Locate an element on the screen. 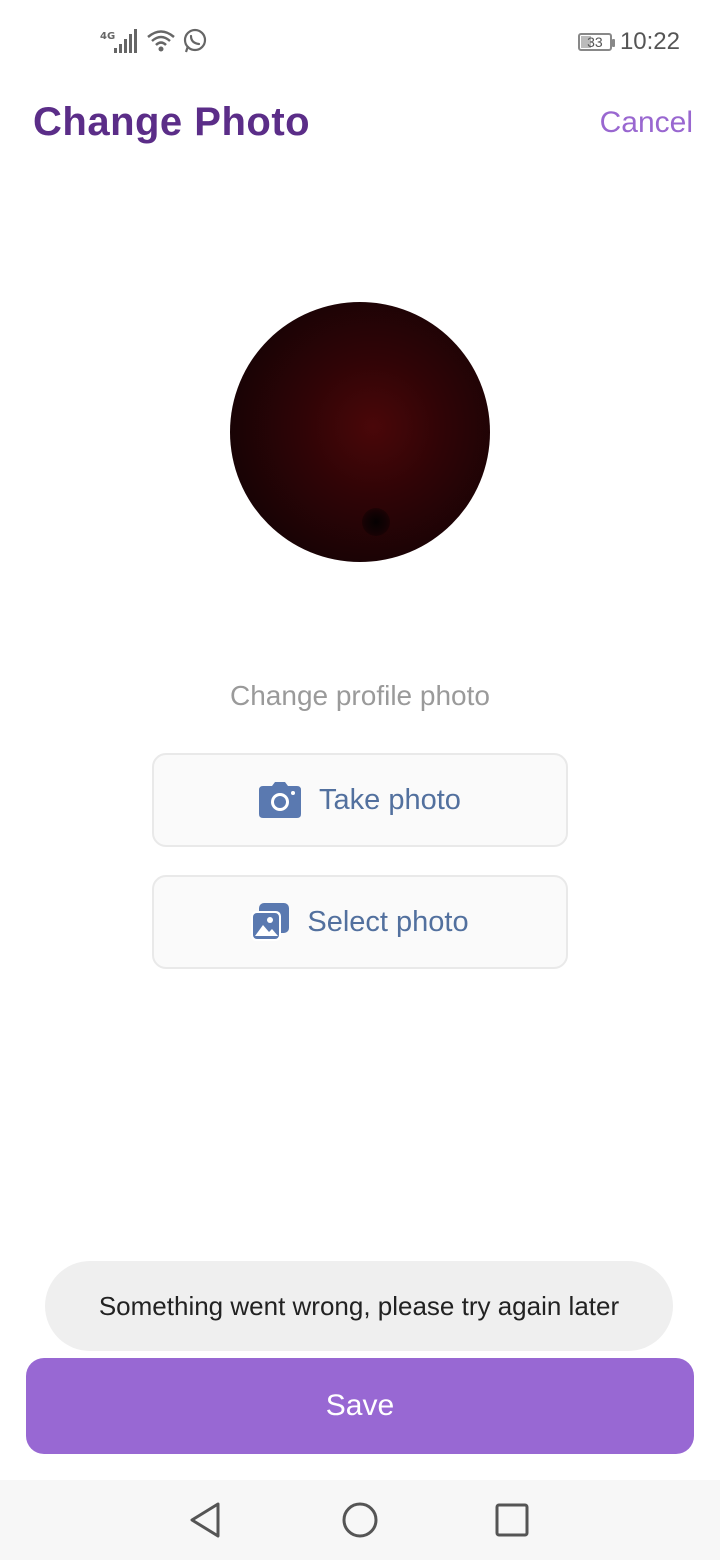 The width and height of the screenshot is (720, 1560). select-photo-button: Select photo is located at coordinates (360, 922).